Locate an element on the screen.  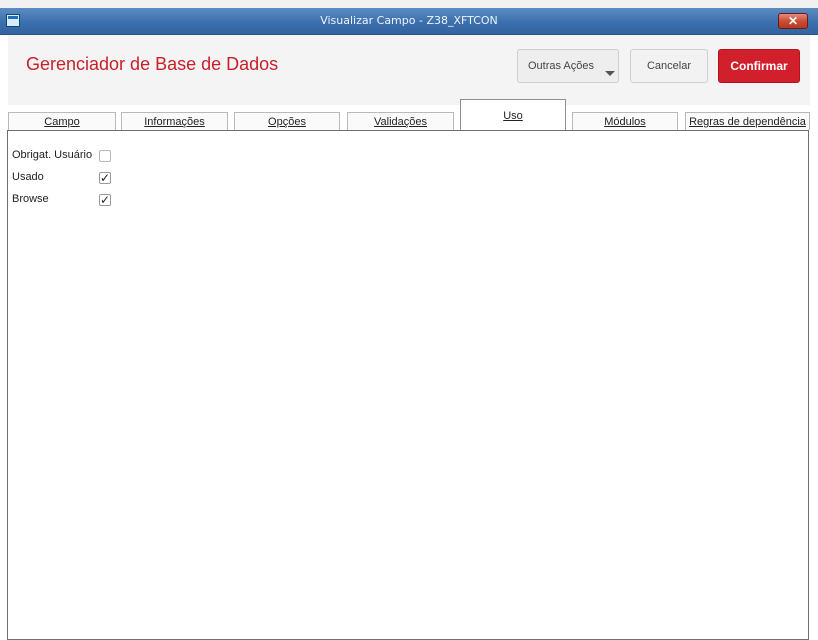
tab-validacoes: Validações is located at coordinates (400, 121).